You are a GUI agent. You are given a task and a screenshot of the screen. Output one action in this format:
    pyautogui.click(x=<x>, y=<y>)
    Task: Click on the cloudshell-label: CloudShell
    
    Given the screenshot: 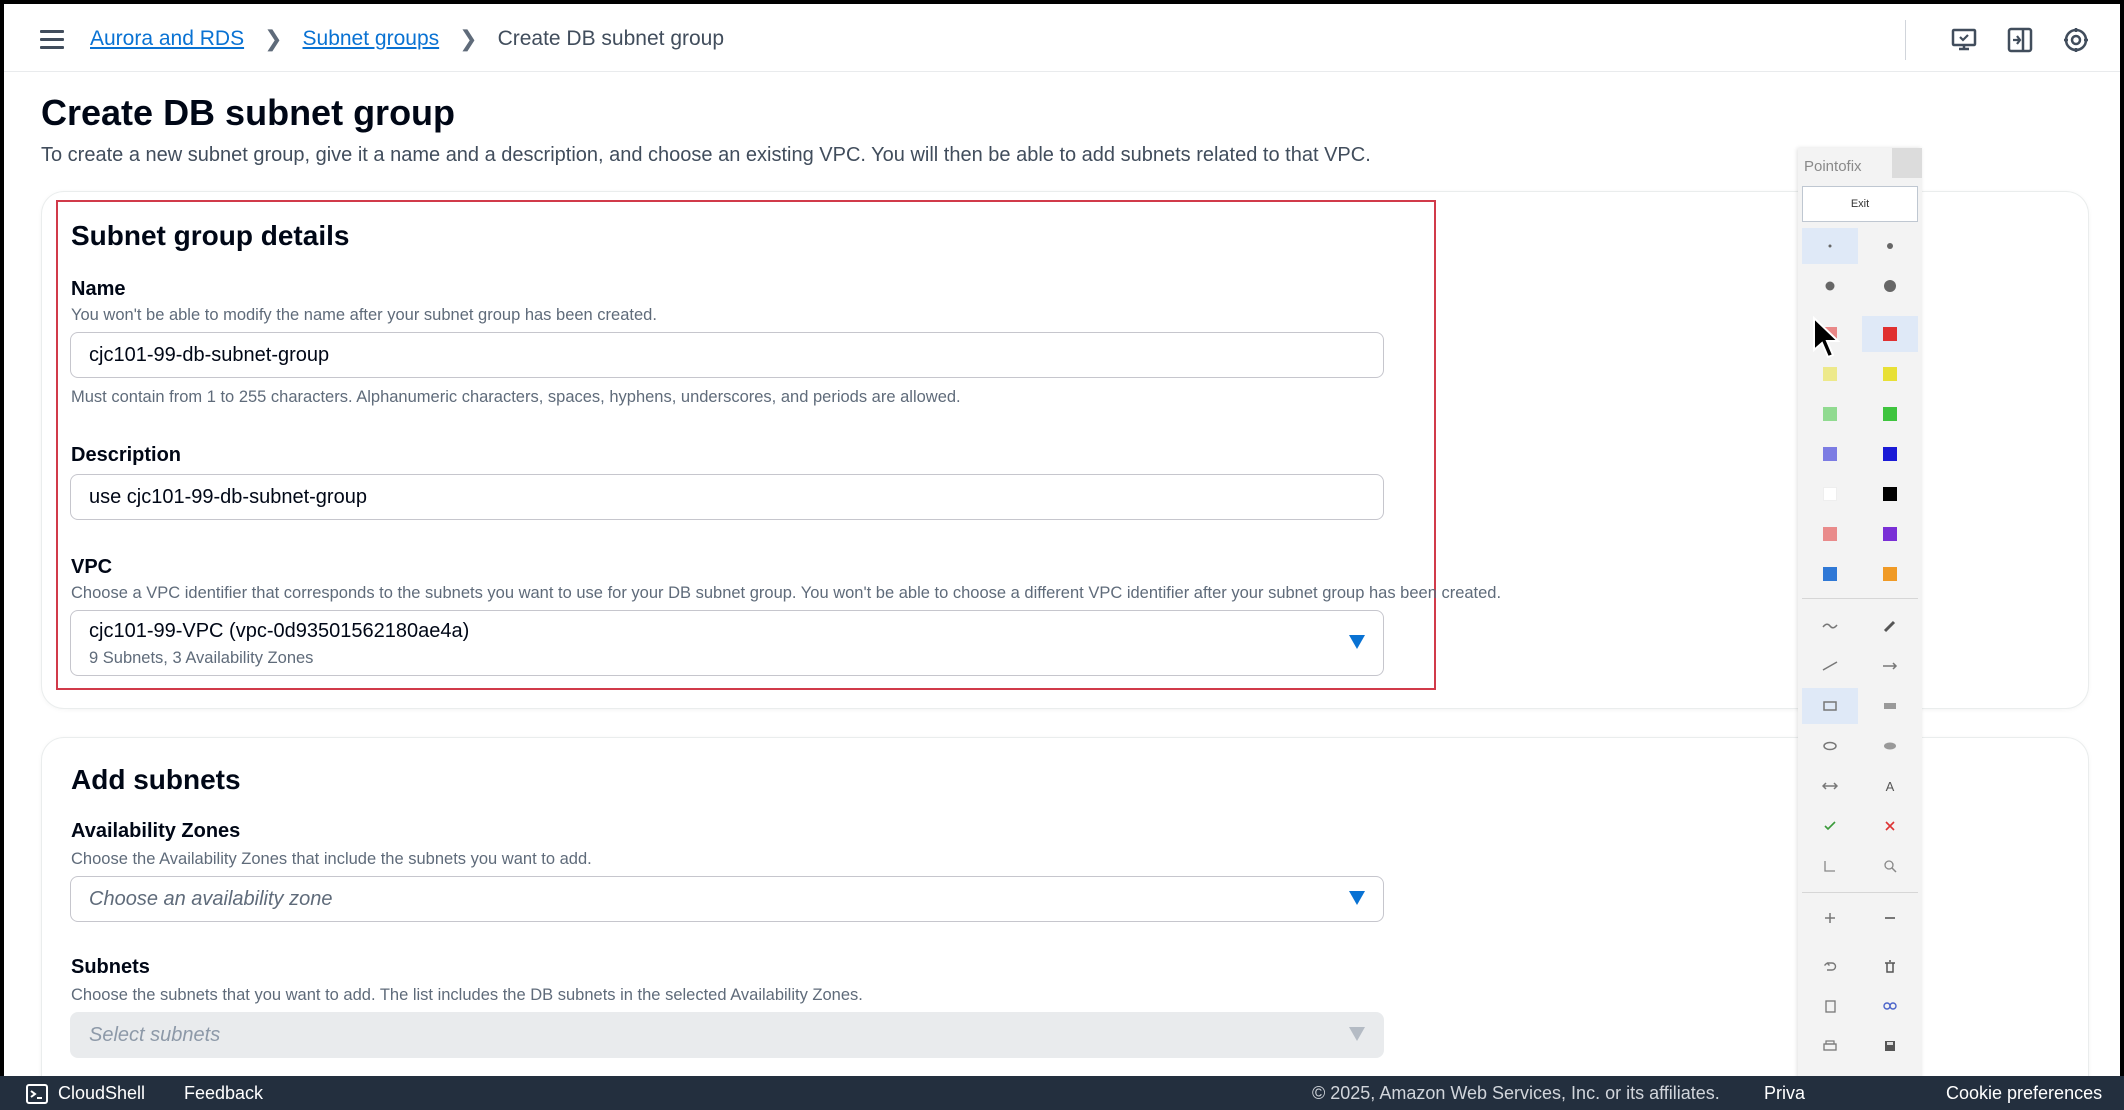 What is the action you would take?
    pyautogui.click(x=102, y=1093)
    